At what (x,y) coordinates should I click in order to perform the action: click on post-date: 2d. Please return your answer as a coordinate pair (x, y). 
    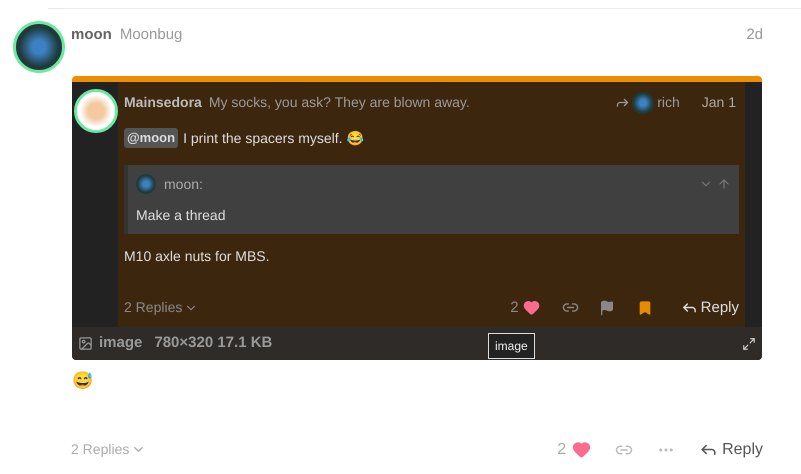
    Looking at the image, I should click on (754, 35).